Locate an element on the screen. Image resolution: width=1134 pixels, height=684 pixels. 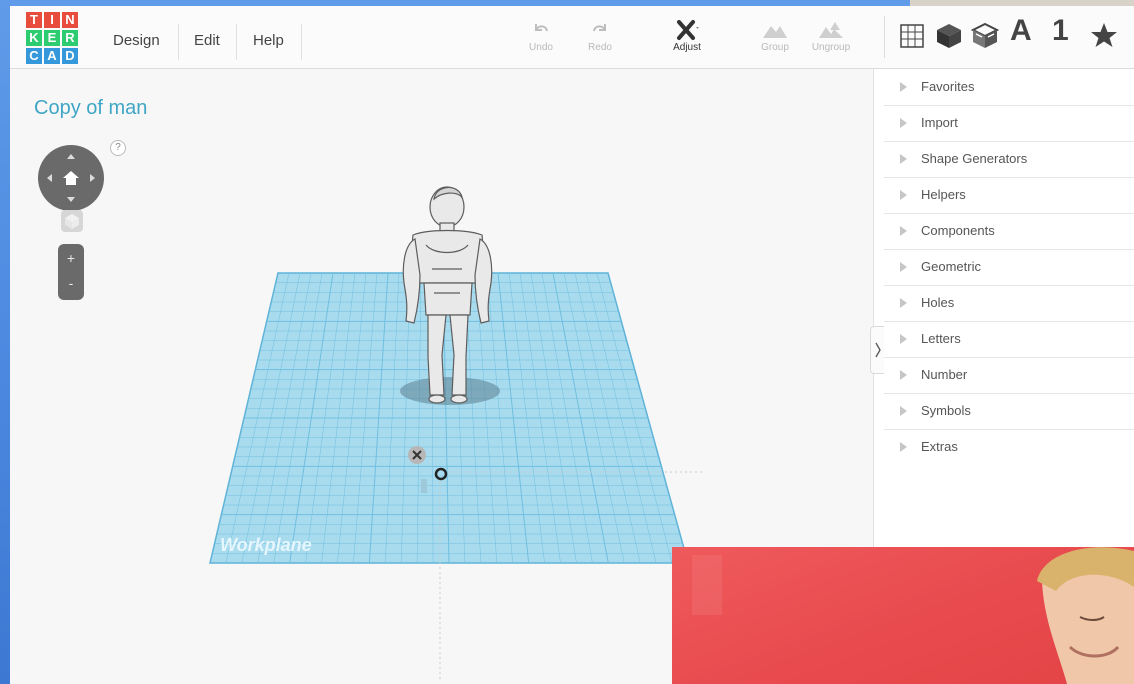
category-label: Import is located at coordinates (939, 122).